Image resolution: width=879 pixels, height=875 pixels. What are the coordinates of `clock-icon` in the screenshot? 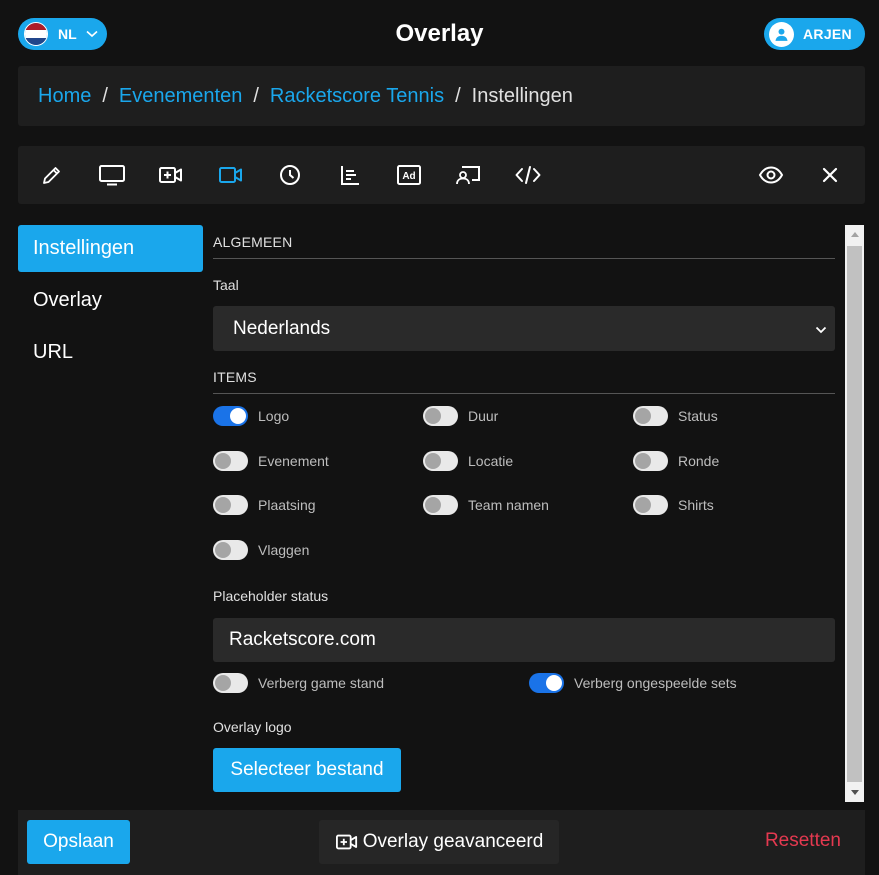 It's located at (290, 175).